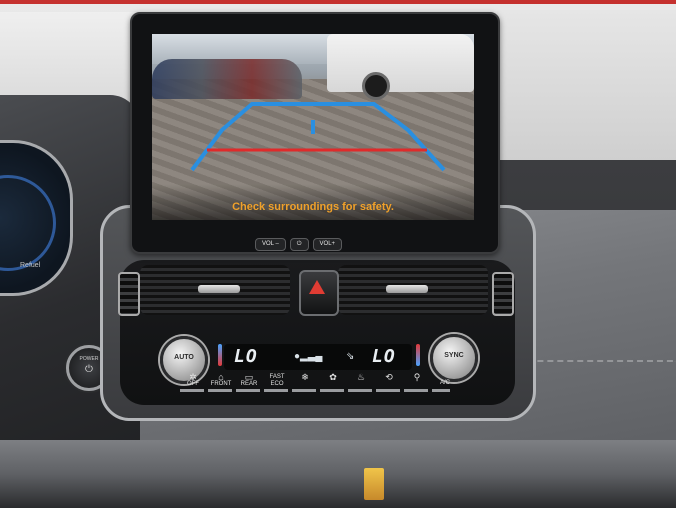 This screenshot has height=508, width=676. What do you see at coordinates (454, 355) in the screenshot?
I see `sync-knob-label: SYNC` at bounding box center [454, 355].